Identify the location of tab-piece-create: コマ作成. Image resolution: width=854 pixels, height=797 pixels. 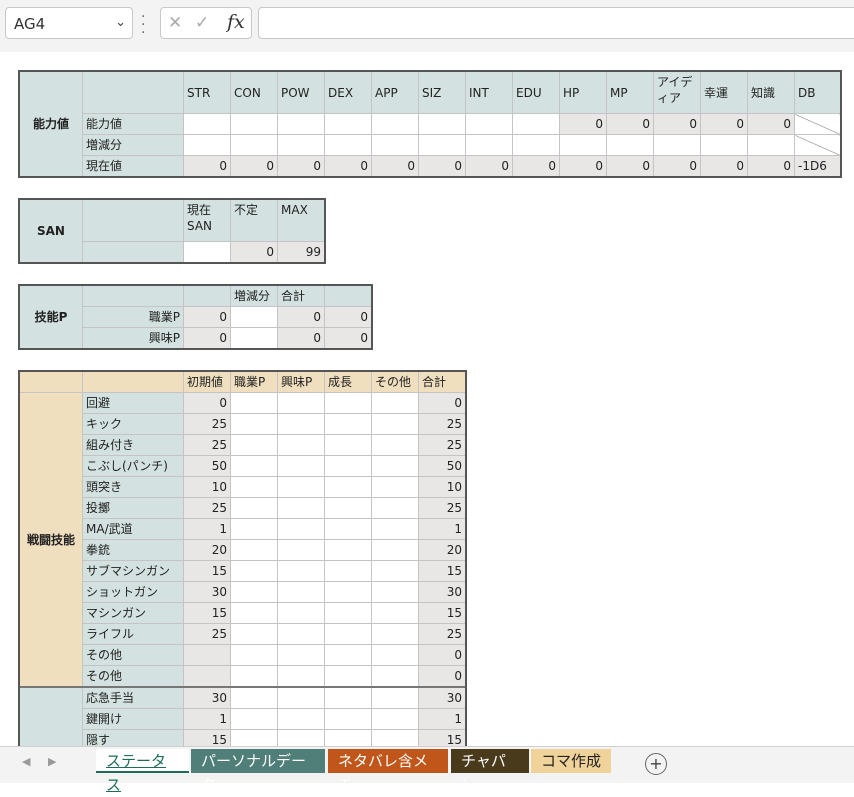
(571, 761).